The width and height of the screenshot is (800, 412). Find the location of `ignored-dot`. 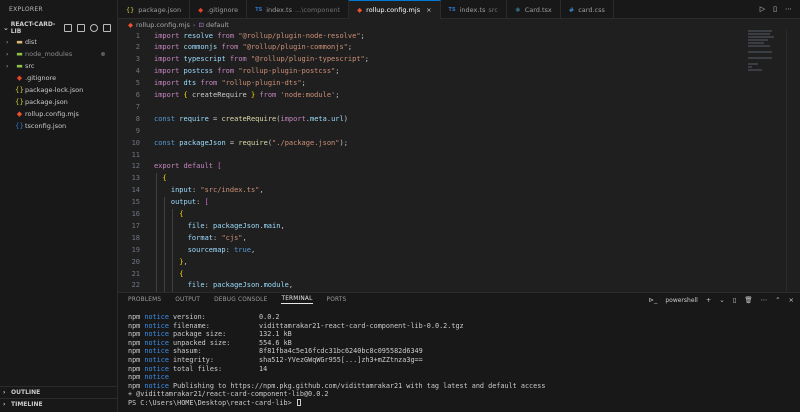

ignored-dot is located at coordinates (103, 54).